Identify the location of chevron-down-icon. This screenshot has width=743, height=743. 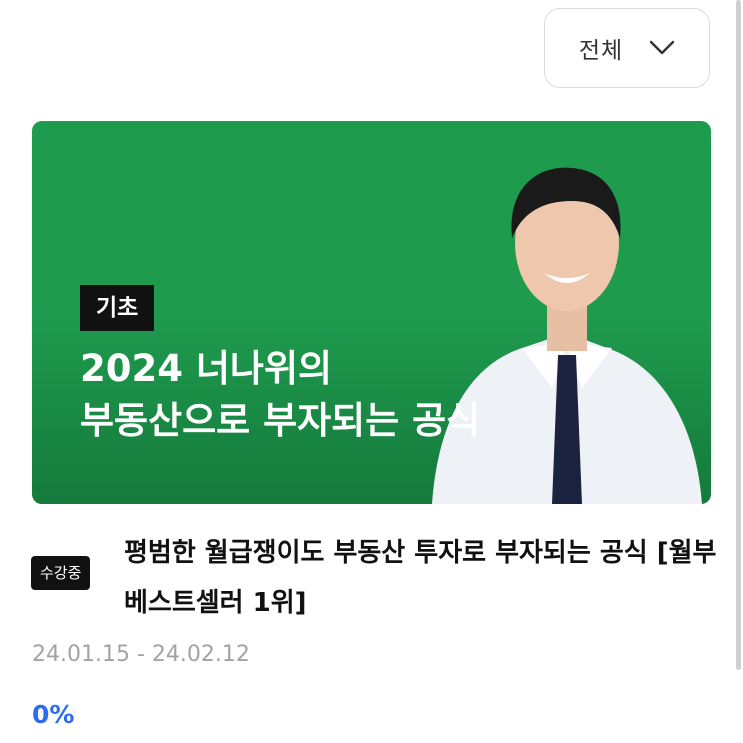
(662, 47).